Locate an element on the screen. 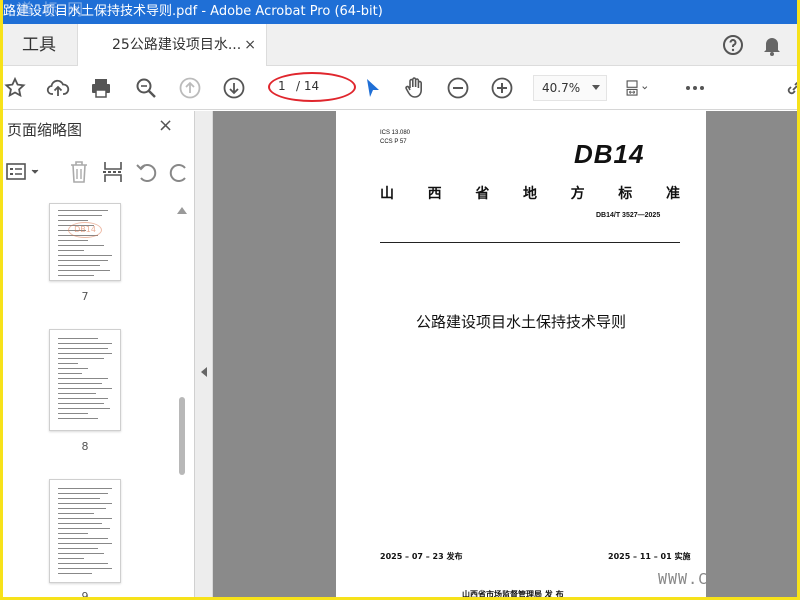 The width and height of the screenshot is (800, 600). main-toolbar: 1 / 14 40.7% is located at coordinates (400, 88).